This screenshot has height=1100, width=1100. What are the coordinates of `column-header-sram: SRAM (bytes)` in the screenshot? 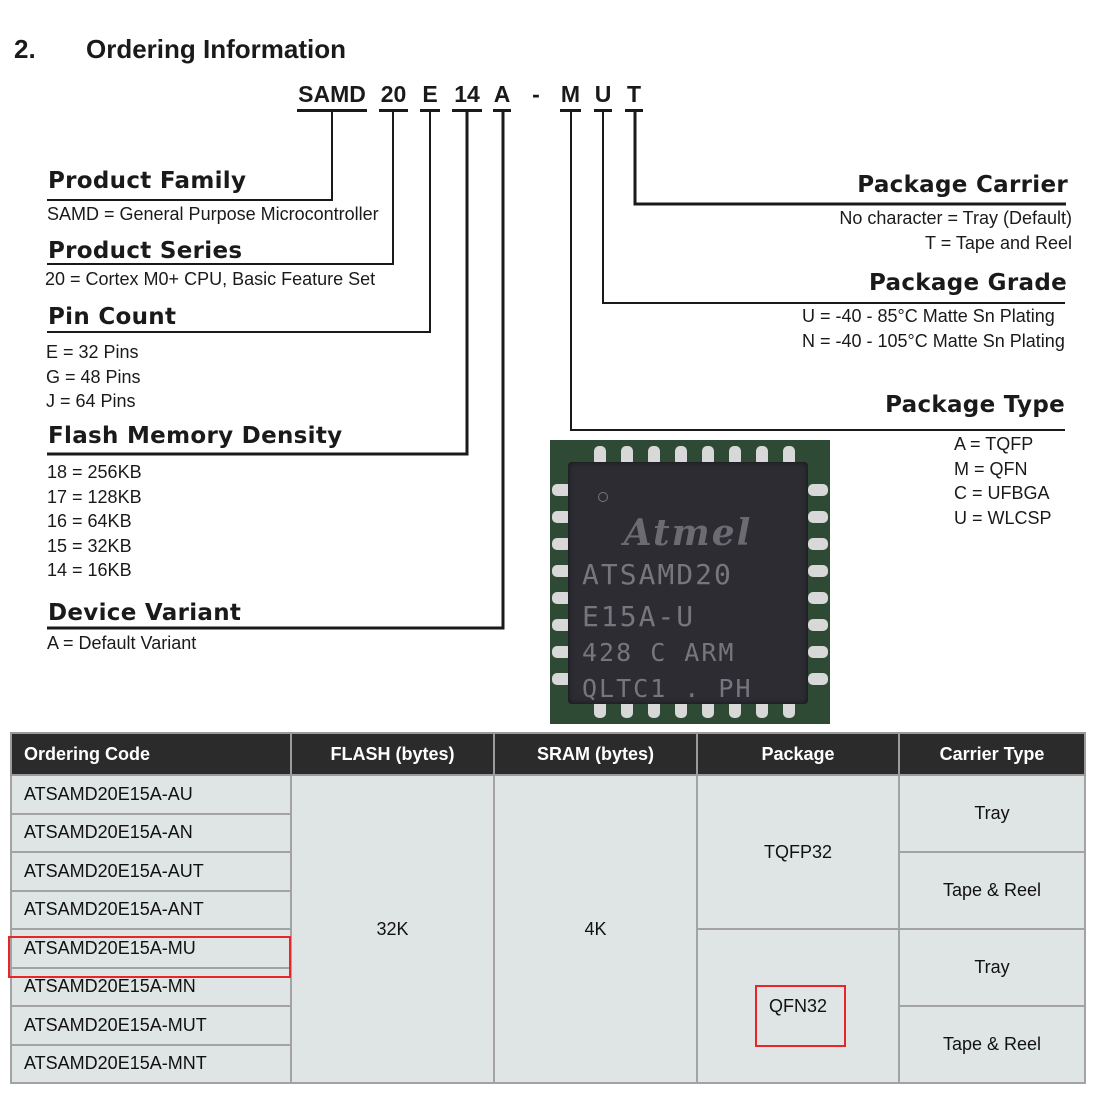 It's located at (595, 754).